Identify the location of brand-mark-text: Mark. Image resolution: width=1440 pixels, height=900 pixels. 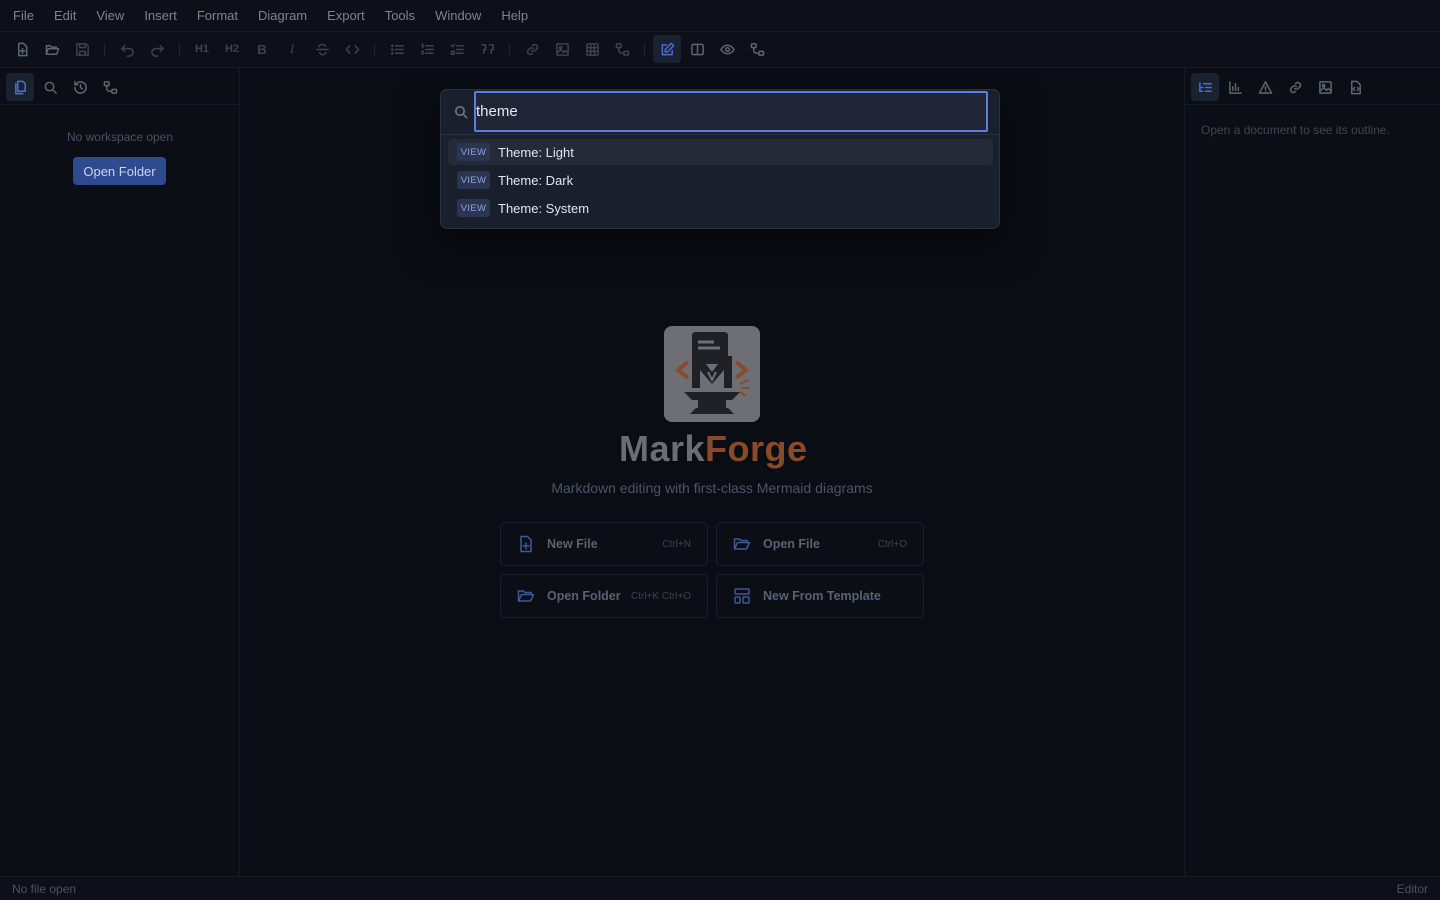
(662, 448).